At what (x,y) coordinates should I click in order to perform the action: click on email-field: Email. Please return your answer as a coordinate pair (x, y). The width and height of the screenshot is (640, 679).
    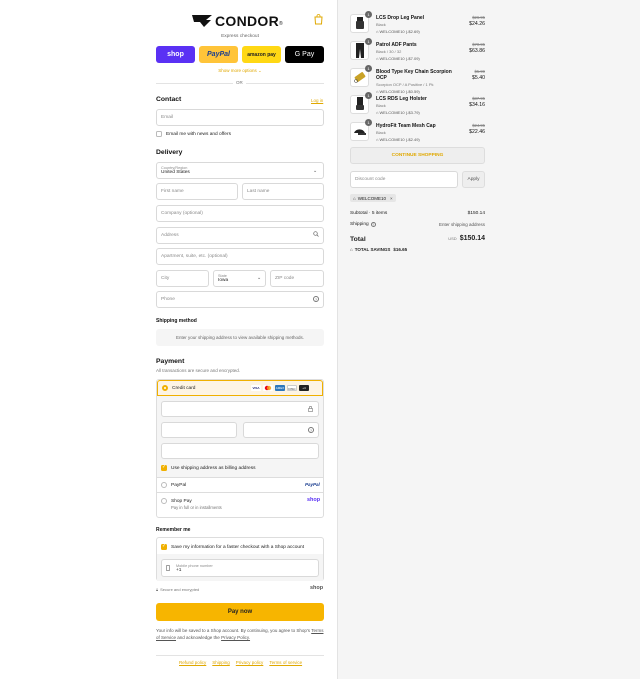
    Looking at the image, I should click on (240, 117).